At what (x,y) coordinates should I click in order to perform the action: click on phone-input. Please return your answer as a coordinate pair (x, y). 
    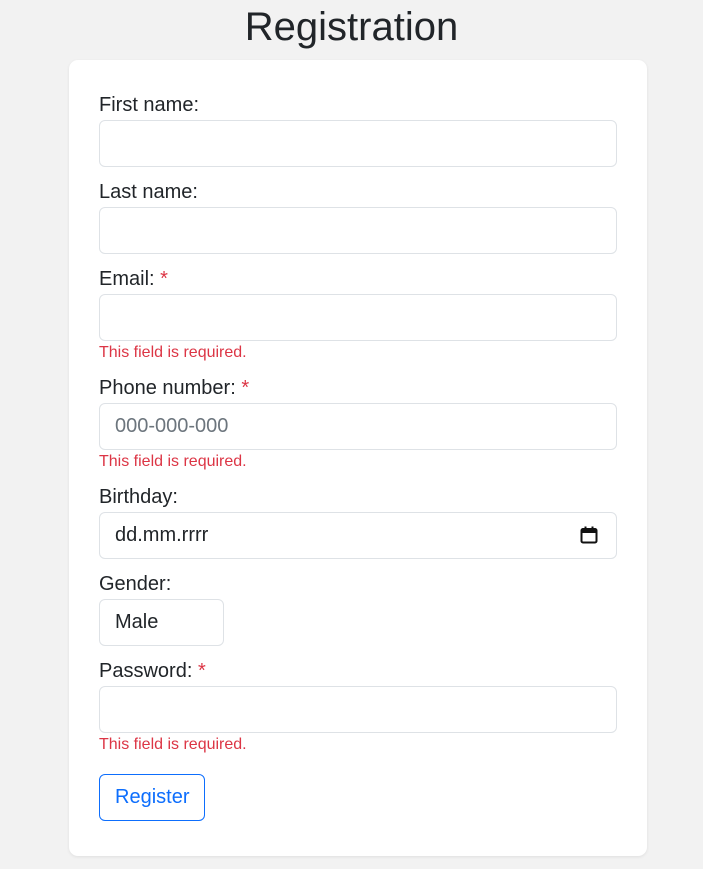
    Looking at the image, I should click on (358, 426).